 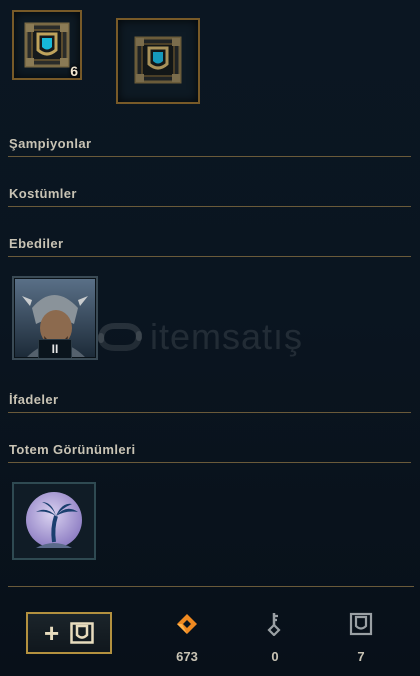 I want to click on section-skins-label: Kostümler, so click(x=43, y=193).